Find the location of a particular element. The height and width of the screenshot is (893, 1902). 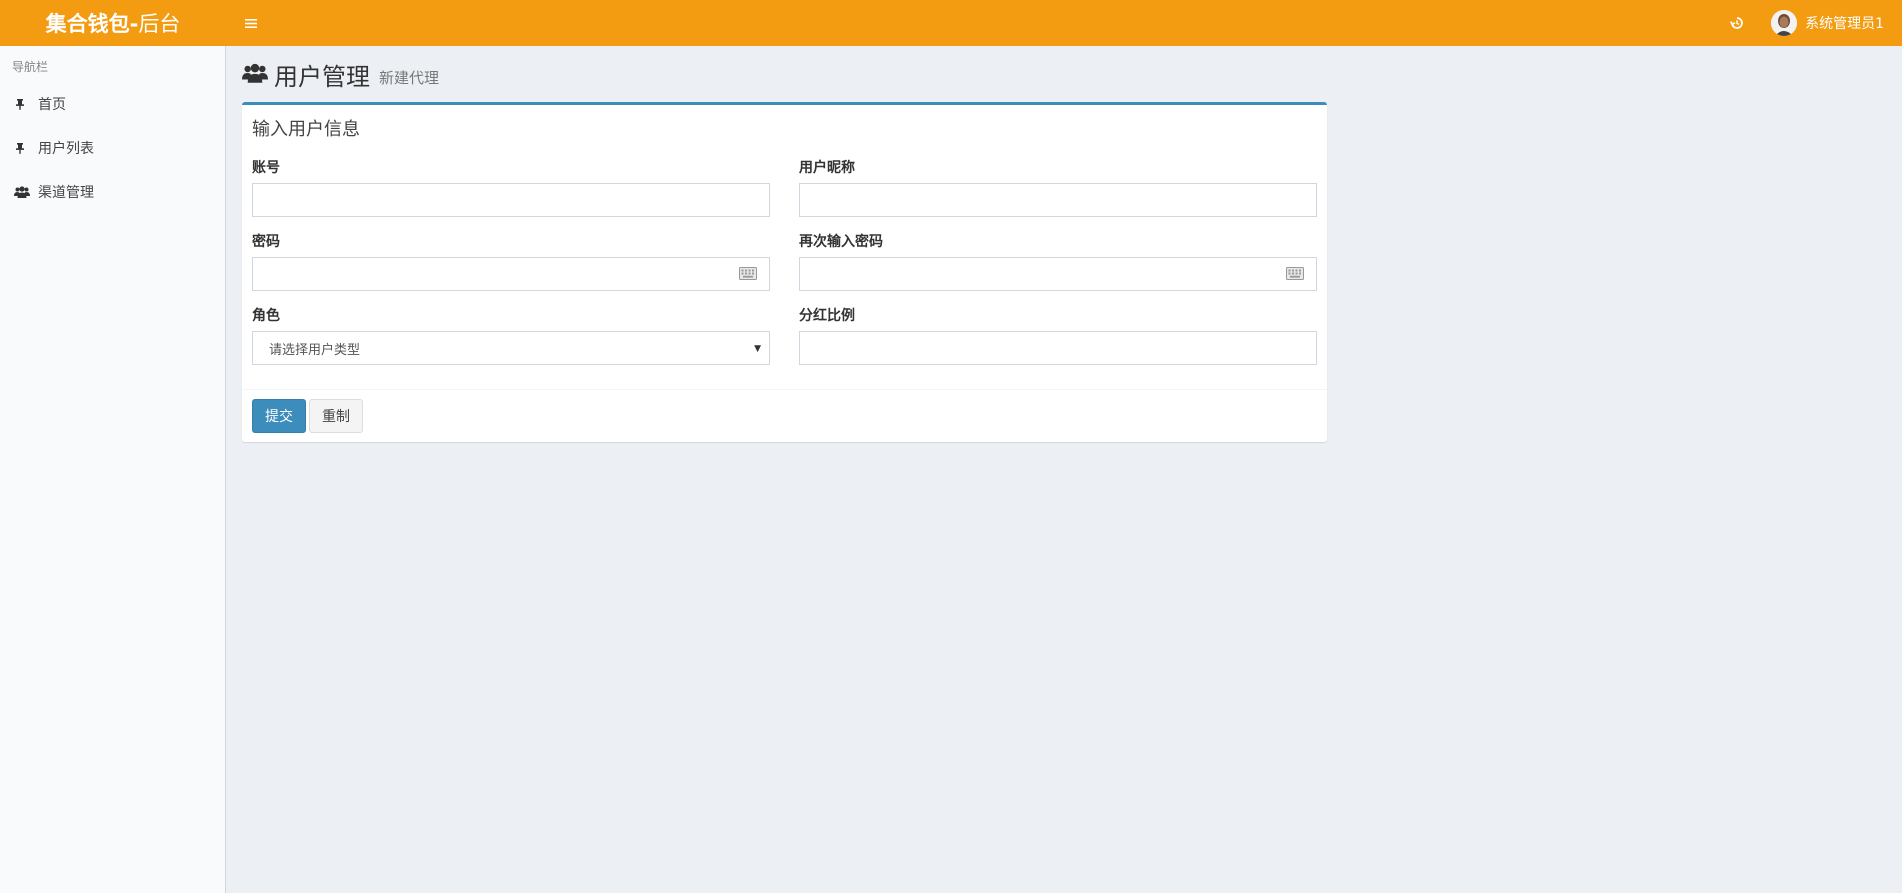

share-ratio-label: 分红比例 is located at coordinates (827, 316).